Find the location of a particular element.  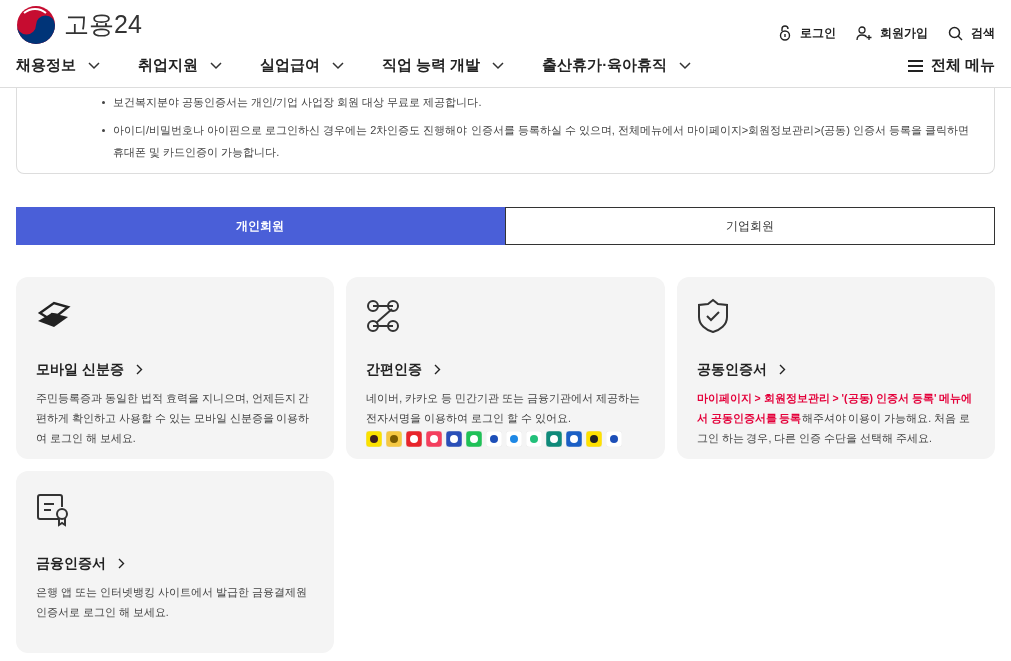

utility-link: 로그인 is located at coordinates (807, 33).